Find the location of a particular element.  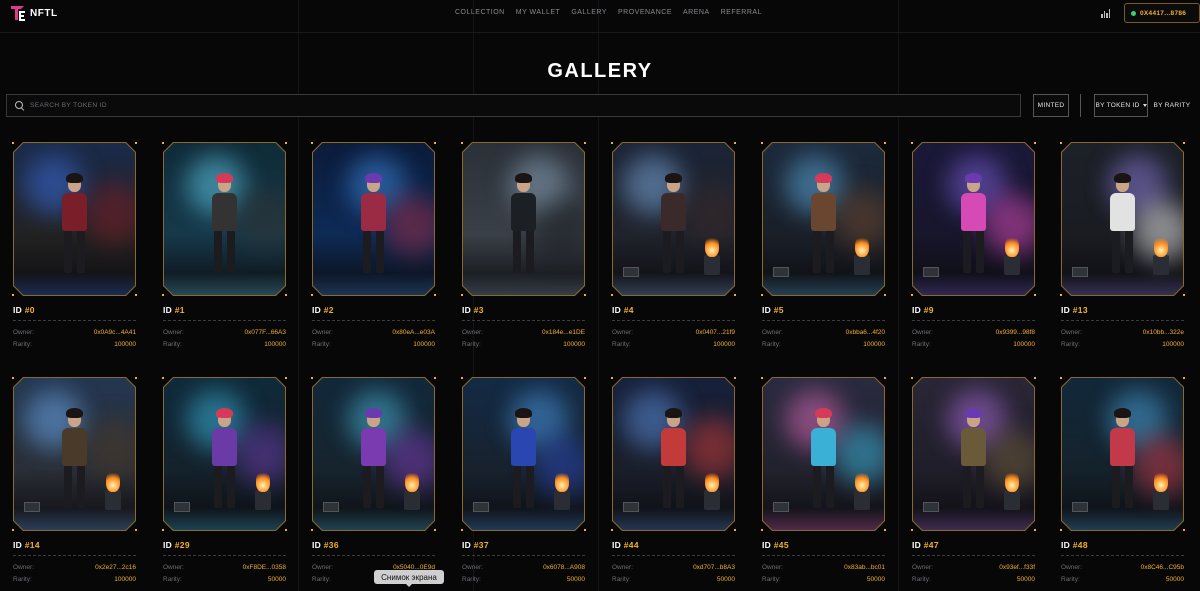

owner-row: Owner: 0xF8DE...0358 is located at coordinates (224, 567).